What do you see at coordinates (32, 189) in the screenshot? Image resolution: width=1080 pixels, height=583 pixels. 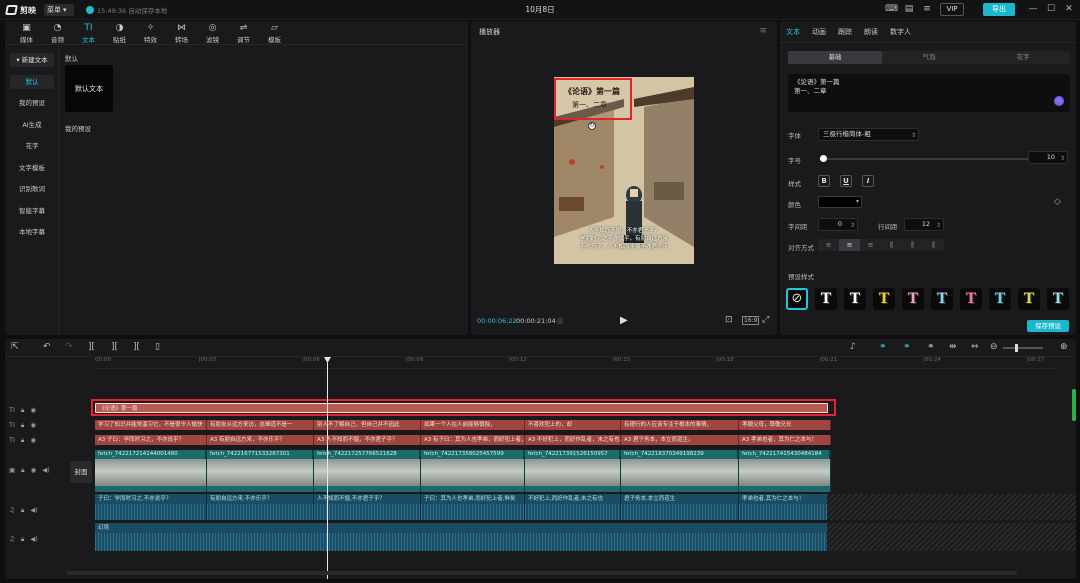 I see `sidebar-item: 识别歌词` at bounding box center [32, 189].